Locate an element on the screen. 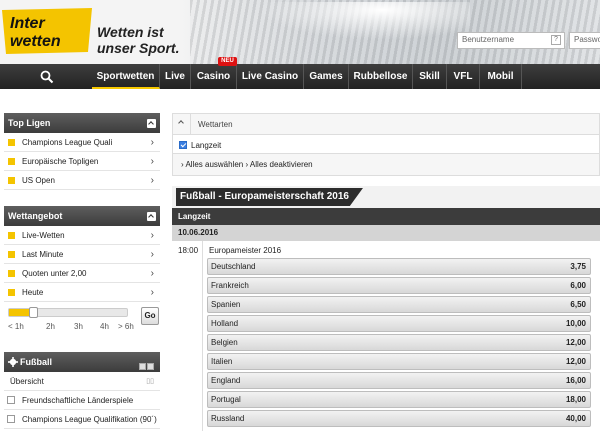  competition-header: Fußball - Europameisterschaft 2016 is located at coordinates (386, 197).